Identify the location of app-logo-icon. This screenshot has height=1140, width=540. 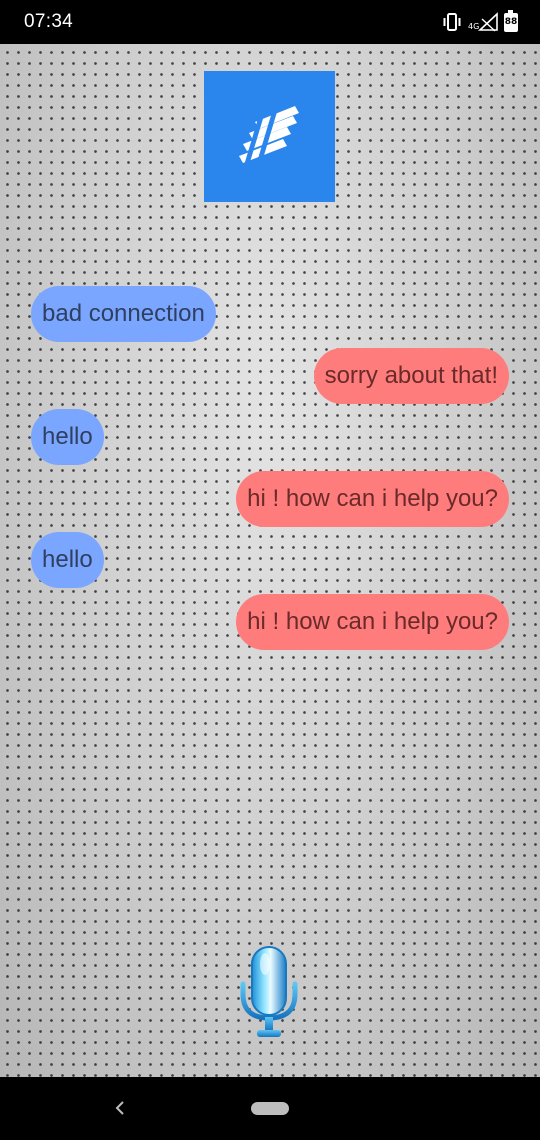
(269, 136).